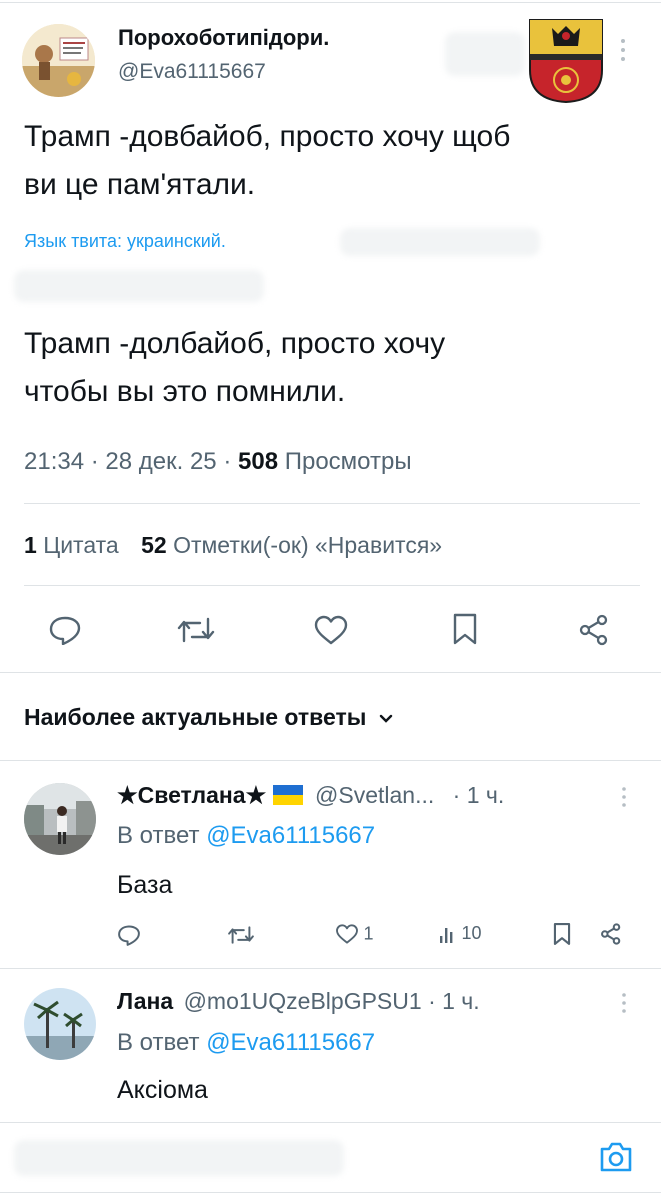  What do you see at coordinates (267, 136) in the screenshot?
I see `tweet-text-line-1: Трамп -довбайоб, просто хочу щоб` at bounding box center [267, 136].